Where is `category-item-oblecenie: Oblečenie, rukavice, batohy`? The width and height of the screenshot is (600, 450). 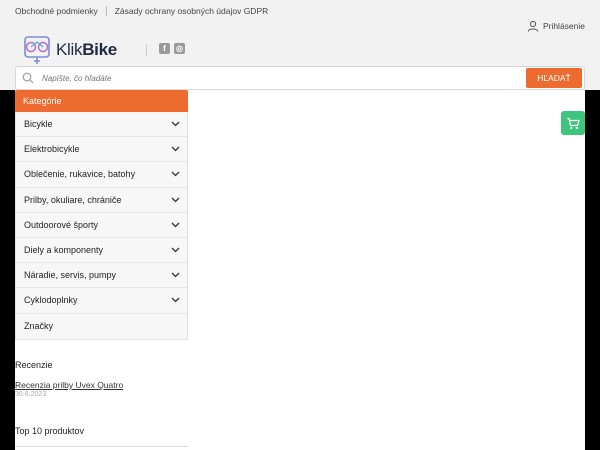
category-item-oblecenie: Oblečenie, rukavice, batohy is located at coordinates (101, 175).